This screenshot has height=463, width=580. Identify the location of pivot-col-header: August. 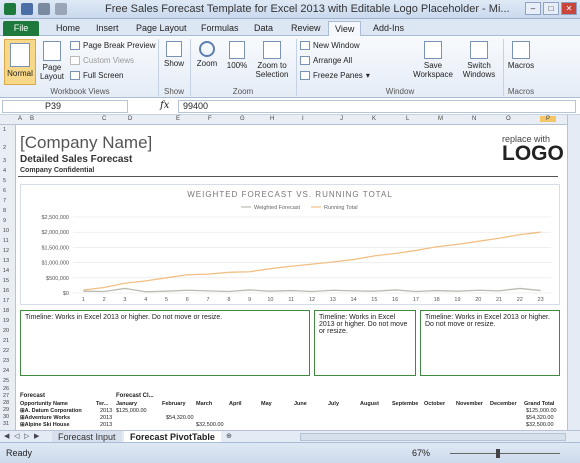
(369, 404).